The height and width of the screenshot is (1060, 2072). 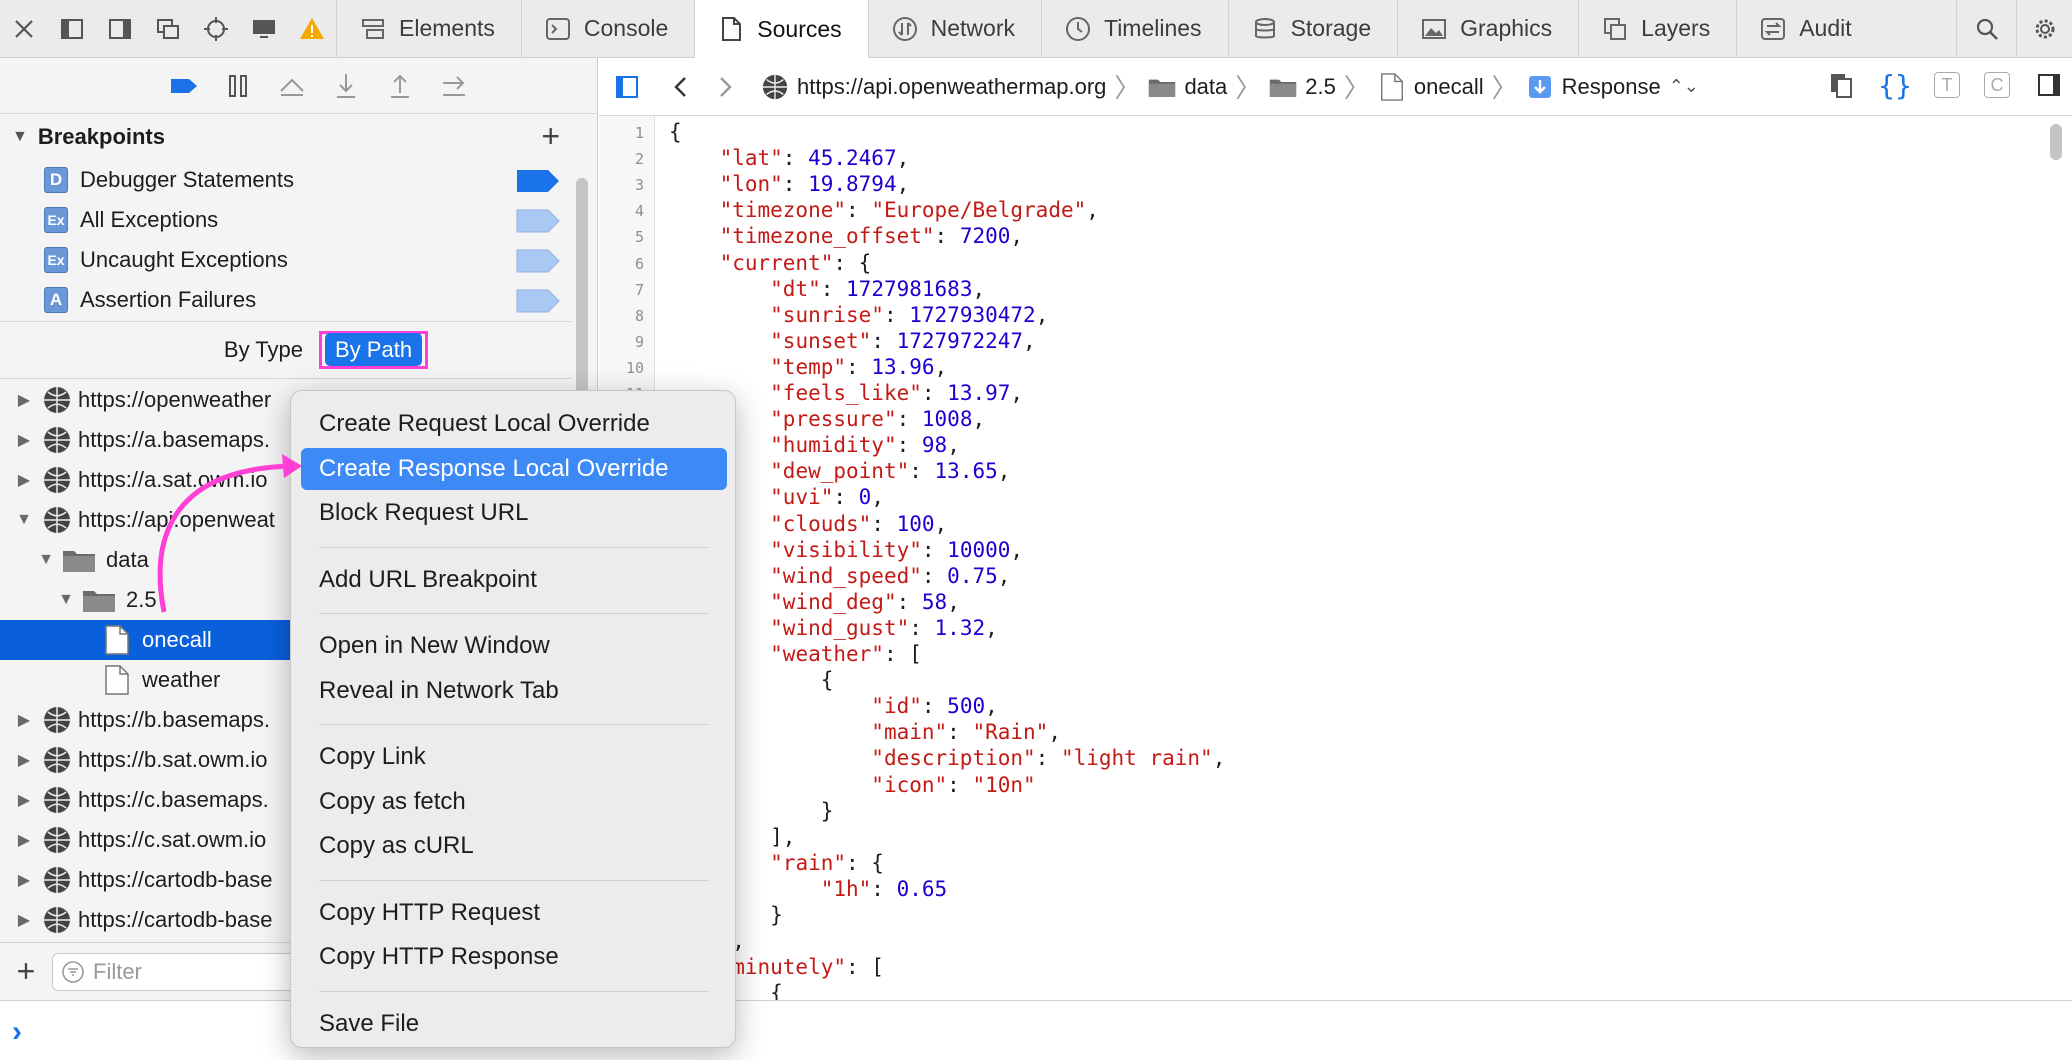 I want to click on device-monitor-icon, so click(x=264, y=28).